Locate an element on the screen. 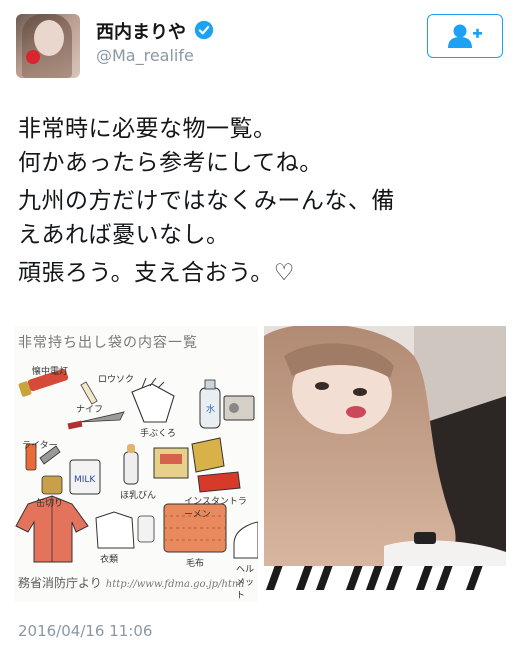 The width and height of the screenshot is (520, 660). item-label: ナイフ is located at coordinates (90, 410).